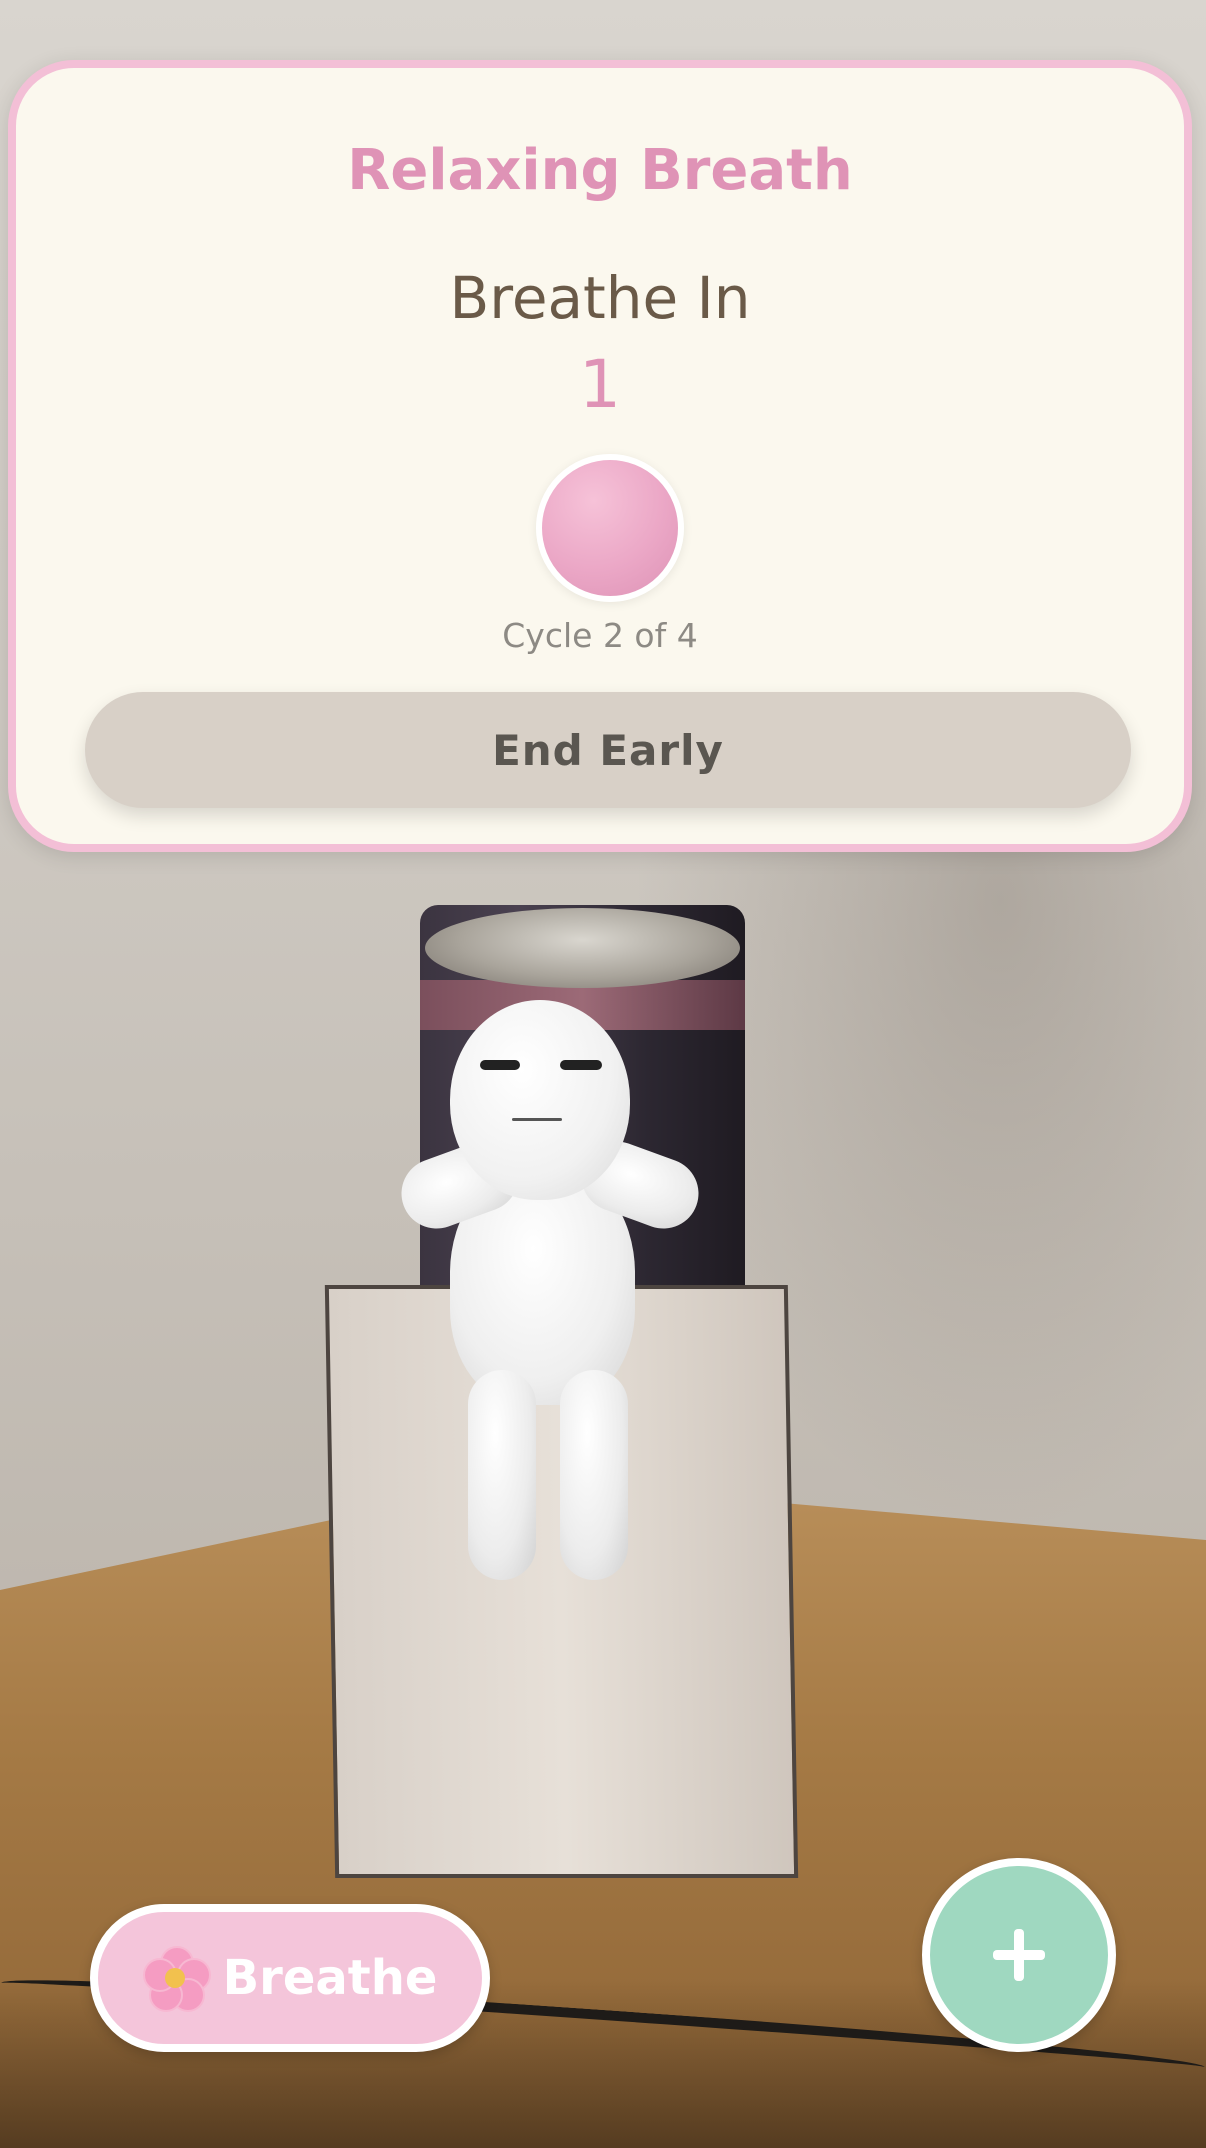 The width and height of the screenshot is (1206, 2148). Describe the element at coordinates (176, 1979) in the screenshot. I see `cherry-blossom-icon` at that location.